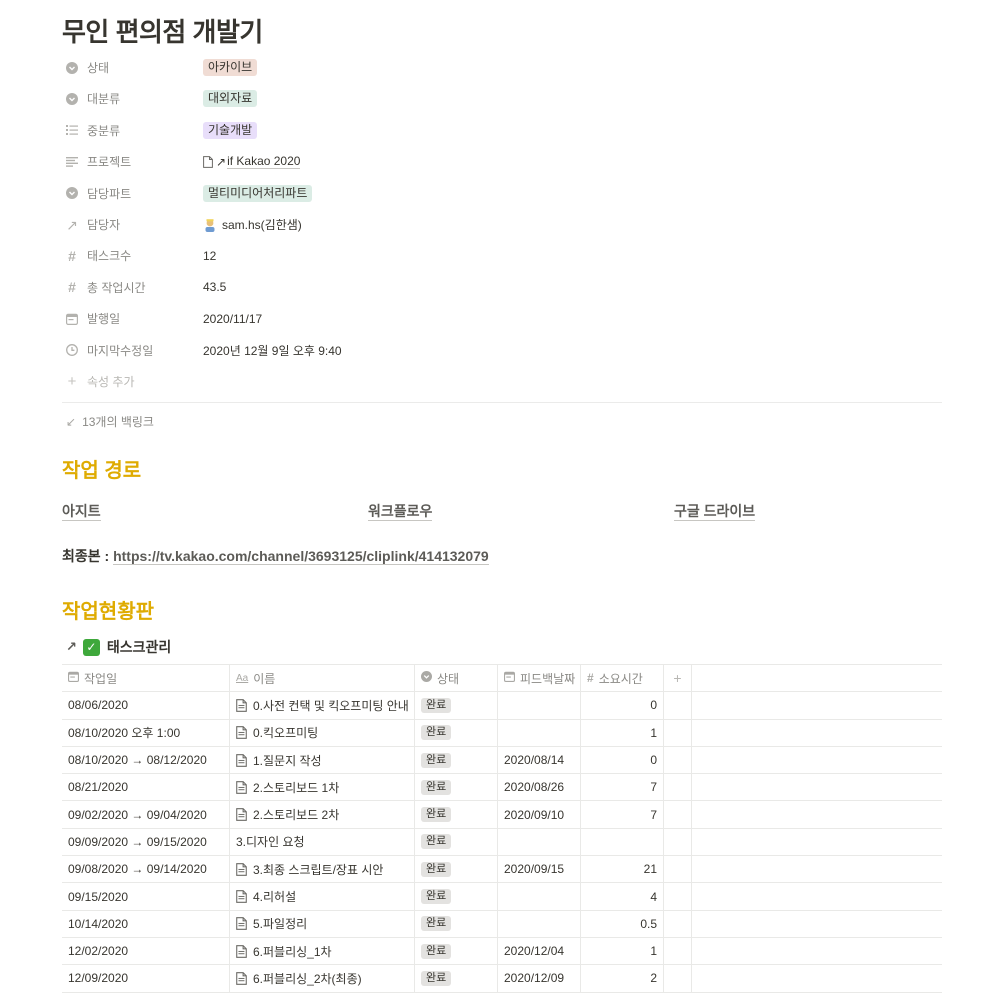  I want to click on status-tag: 아카이브, so click(230, 67).